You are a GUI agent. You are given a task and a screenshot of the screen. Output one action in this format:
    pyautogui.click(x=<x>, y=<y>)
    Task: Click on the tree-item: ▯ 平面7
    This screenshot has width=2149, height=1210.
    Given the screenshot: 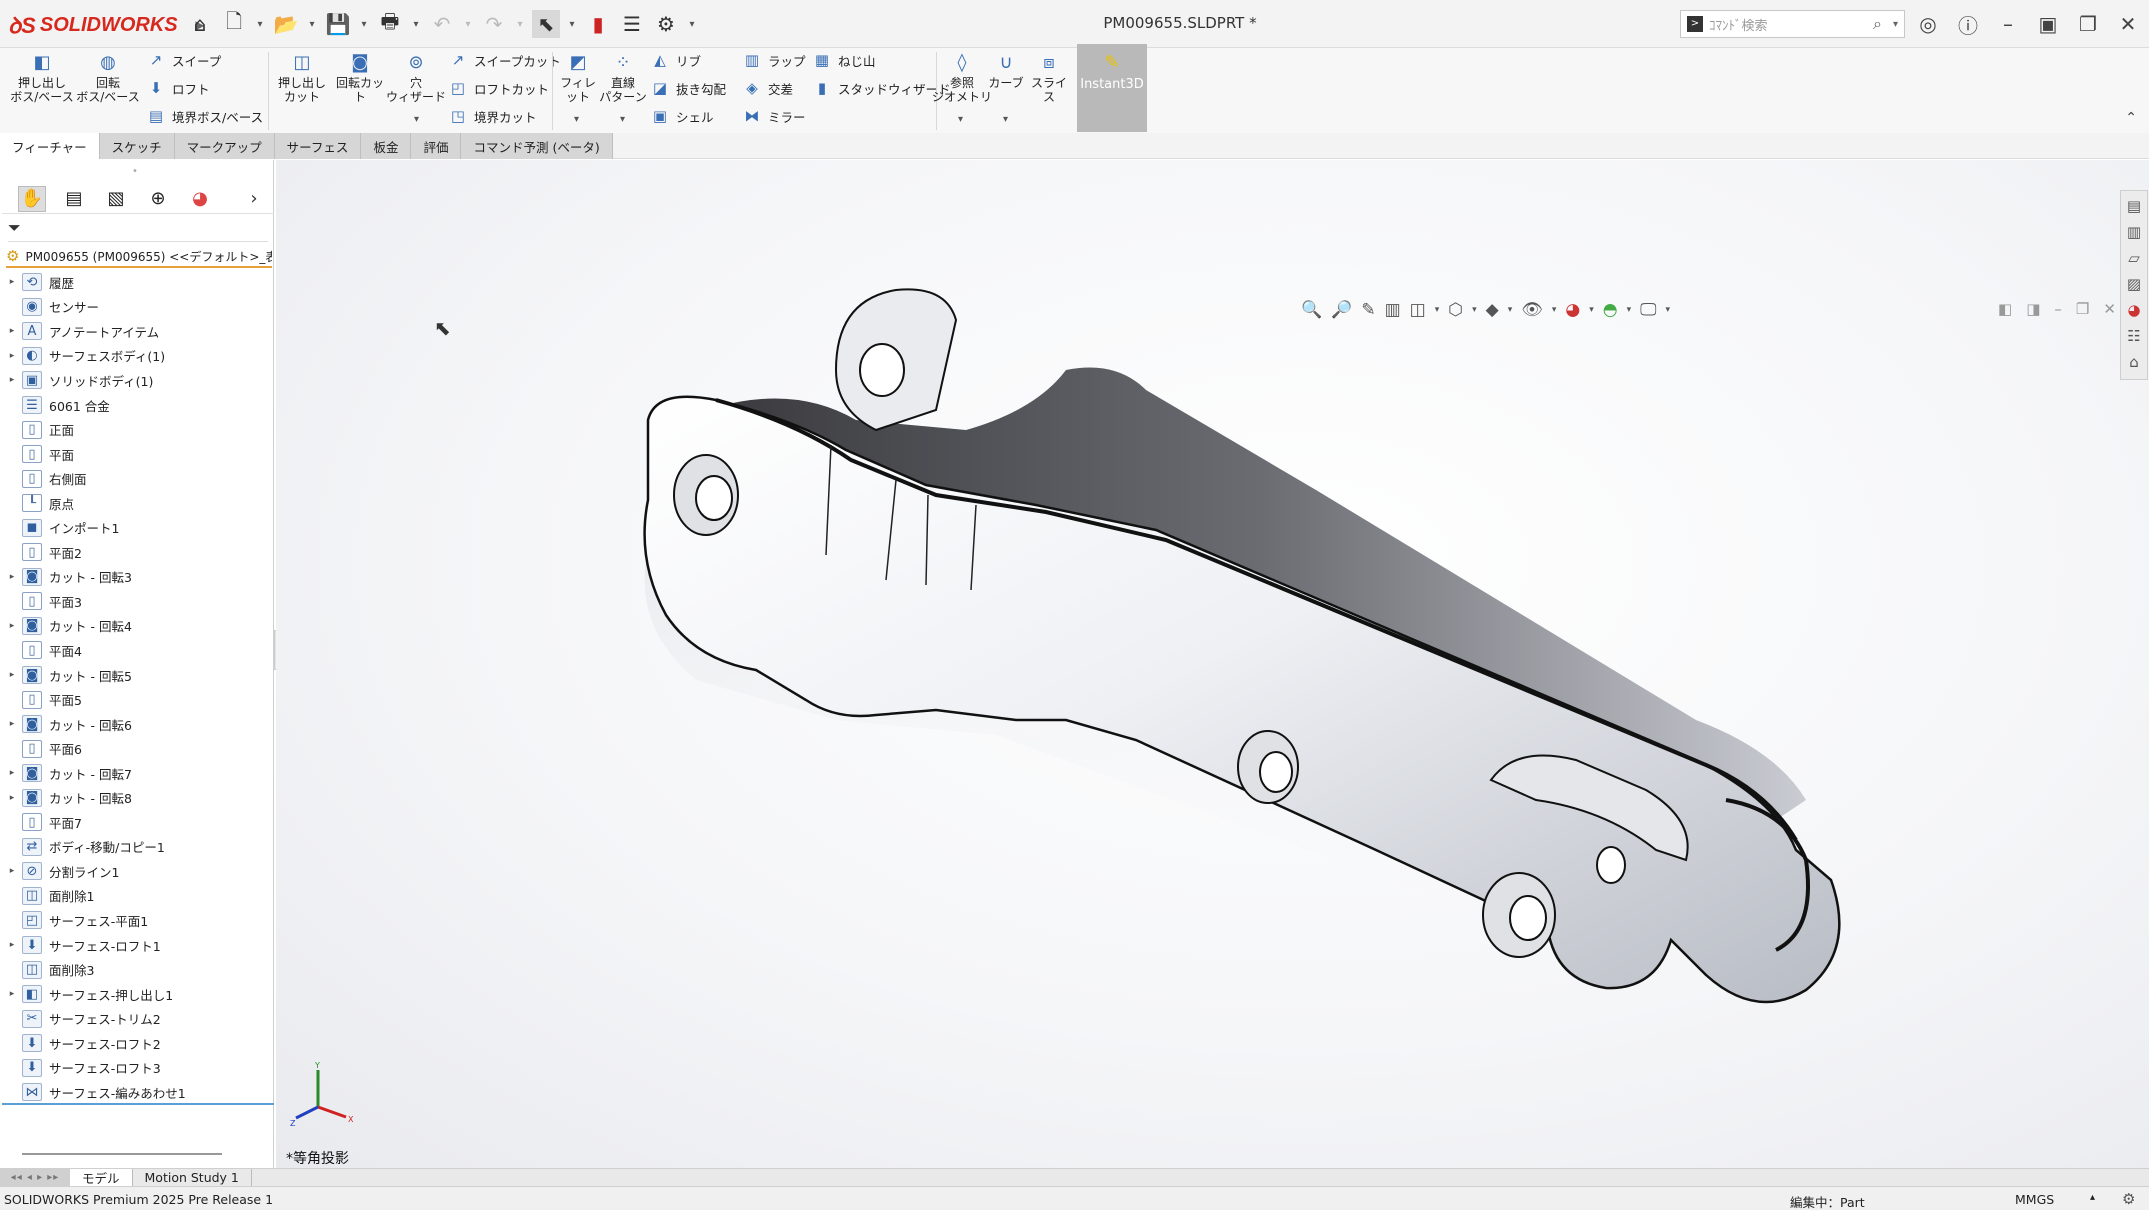 What is the action you would take?
    pyautogui.click(x=138, y=822)
    